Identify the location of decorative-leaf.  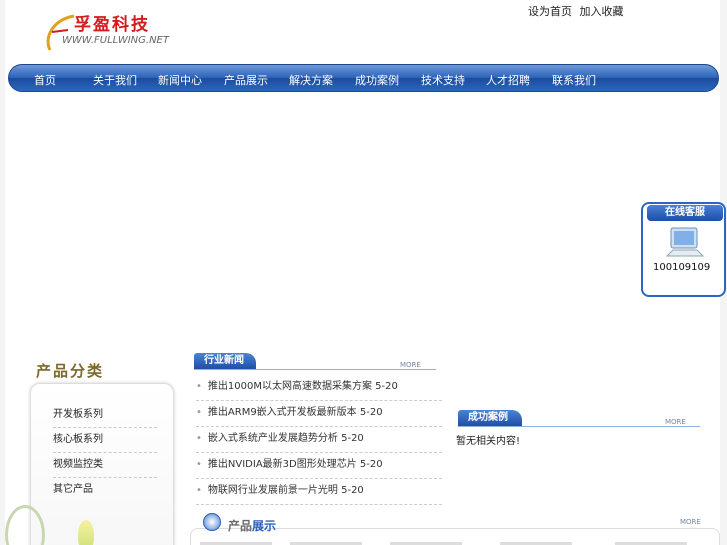
(86, 532).